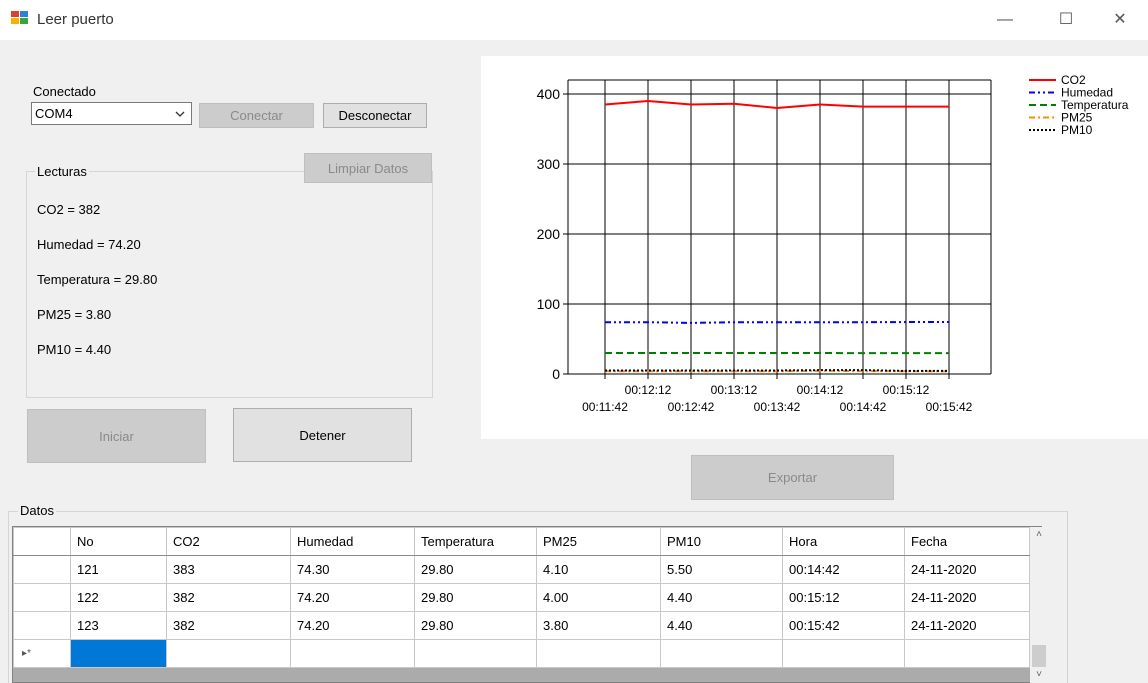 This screenshot has width=1148, height=683. What do you see at coordinates (118, 653) in the screenshot?
I see `new-row-cell-selected` at bounding box center [118, 653].